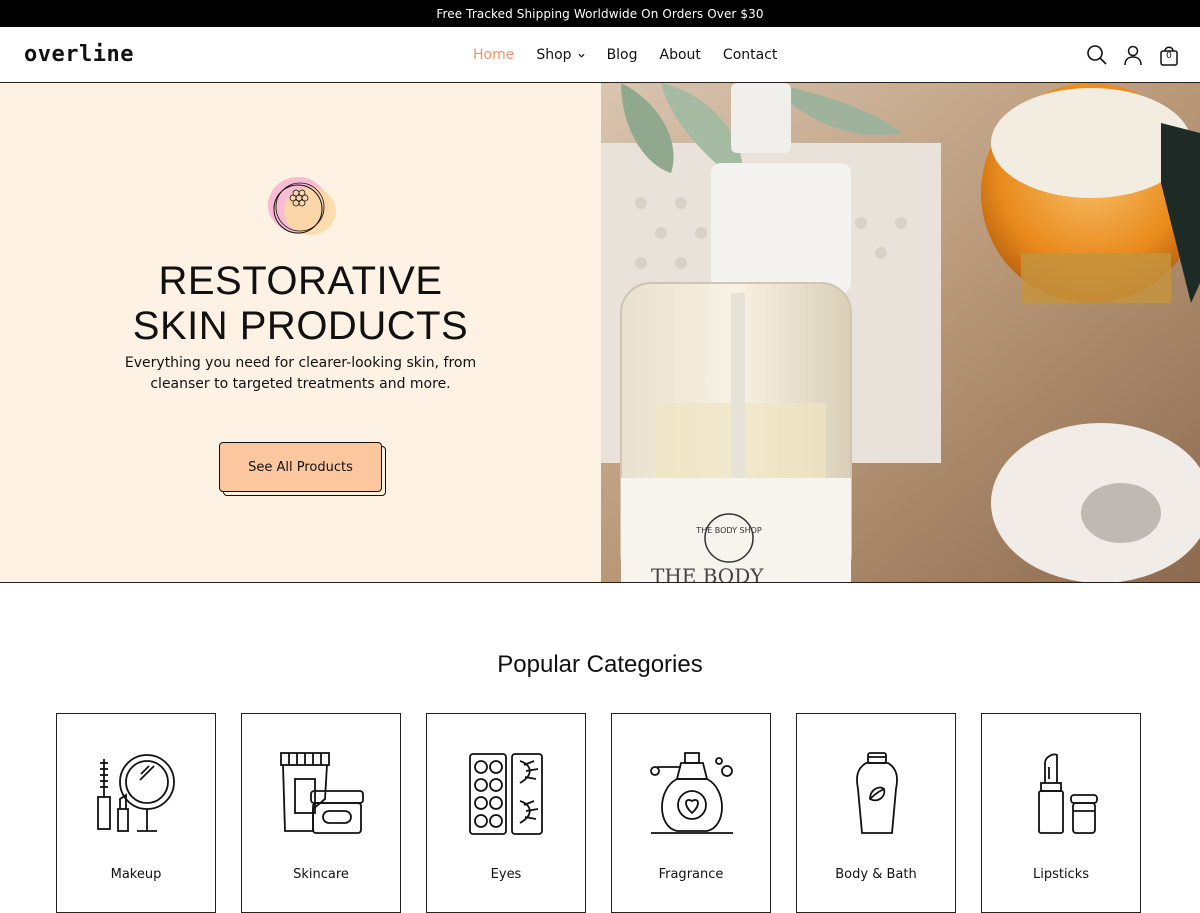 This screenshot has height=913, width=1200. I want to click on category-card-body-bath: Body & Bath, so click(876, 813).